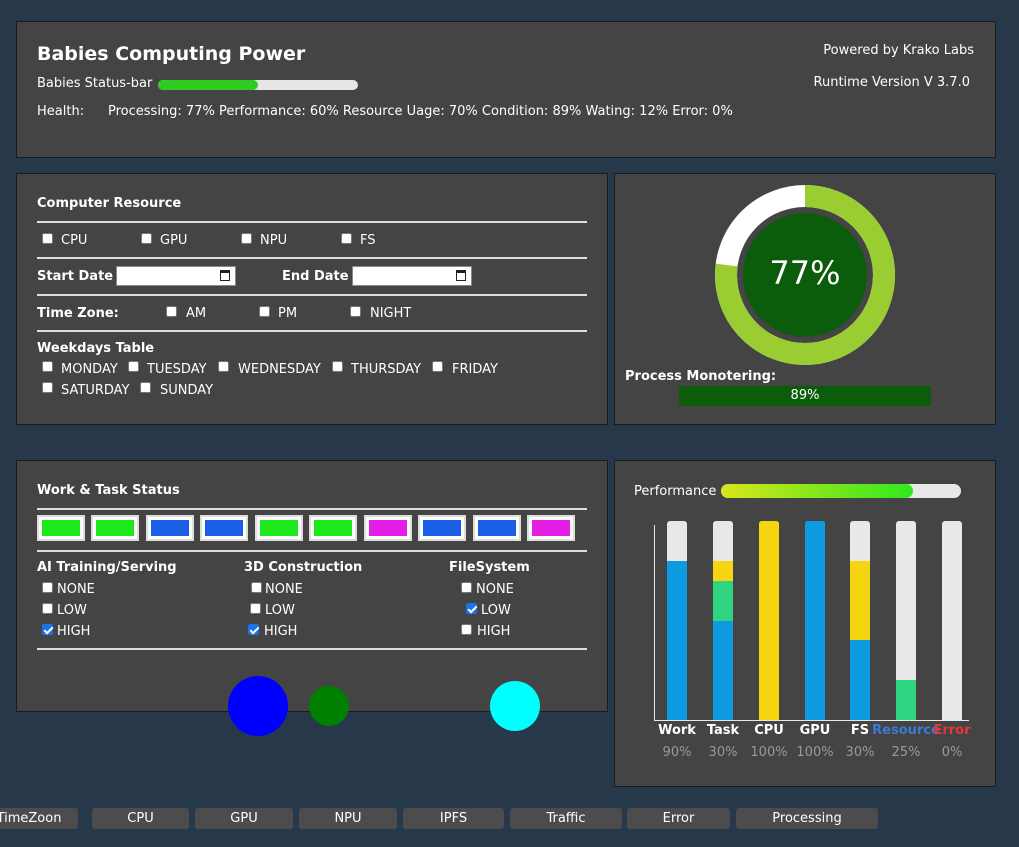  I want to click on bar-resource, so click(906, 620).